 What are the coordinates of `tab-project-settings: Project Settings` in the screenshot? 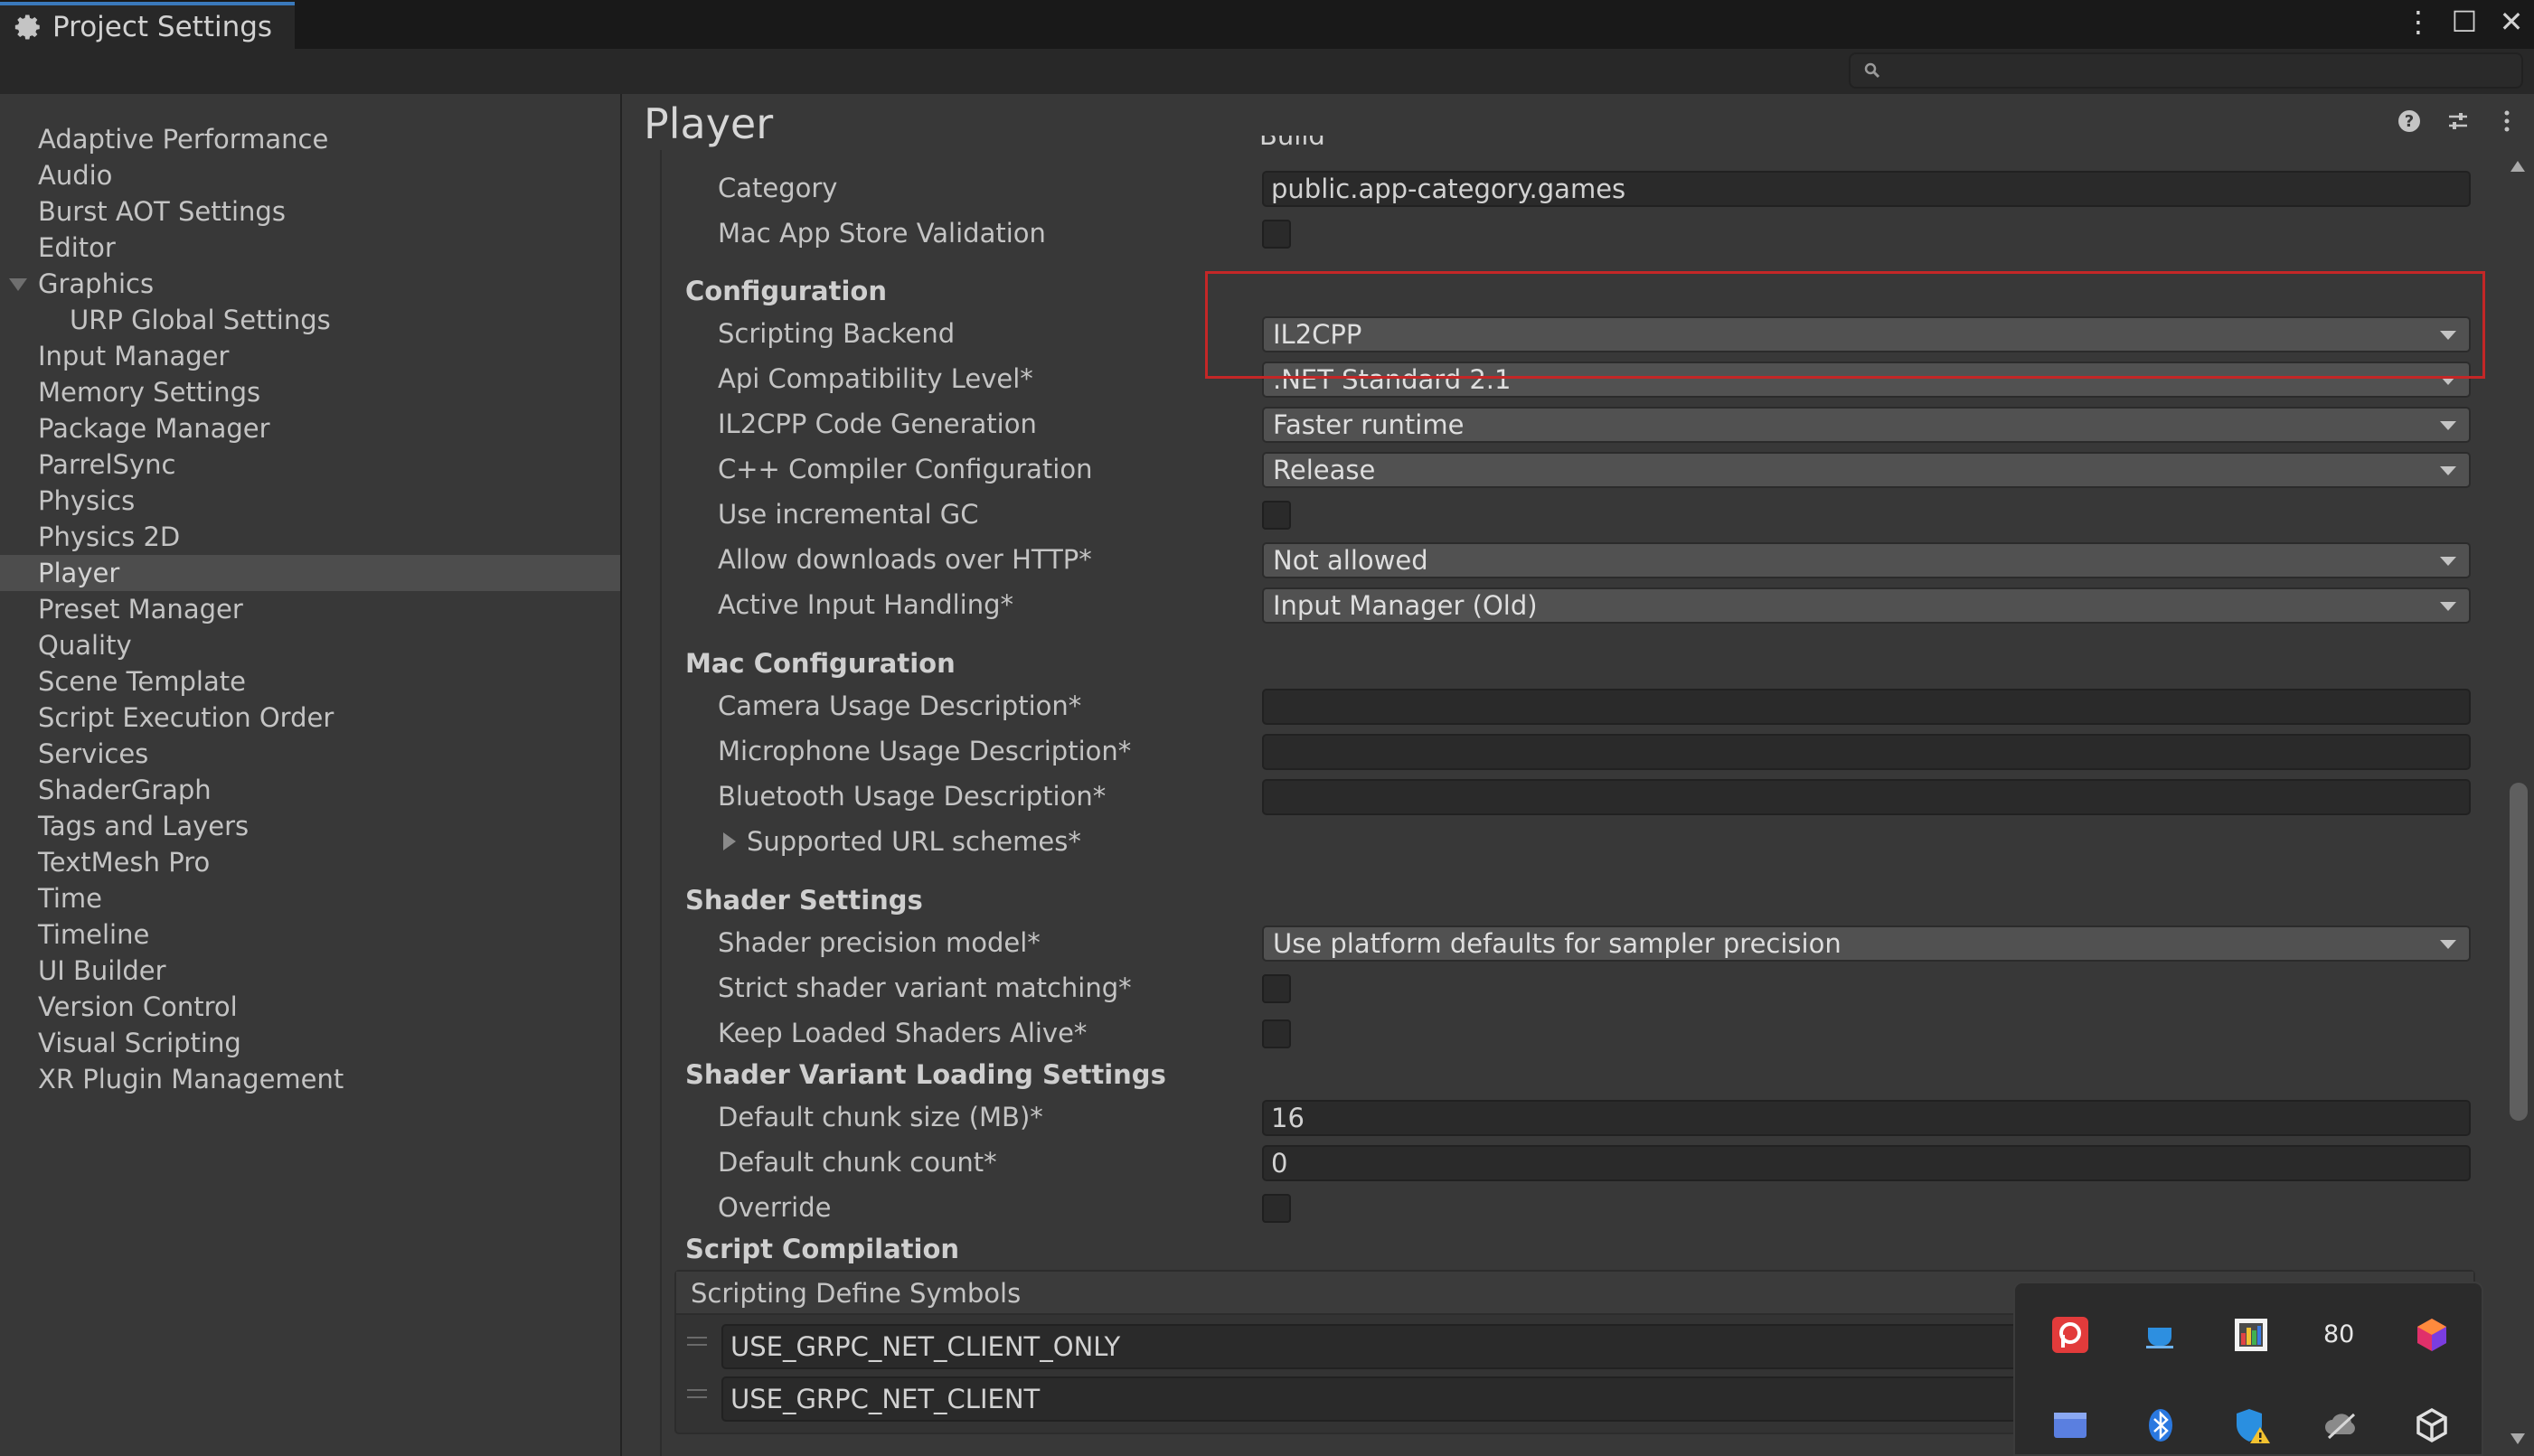 It's located at (147, 26).